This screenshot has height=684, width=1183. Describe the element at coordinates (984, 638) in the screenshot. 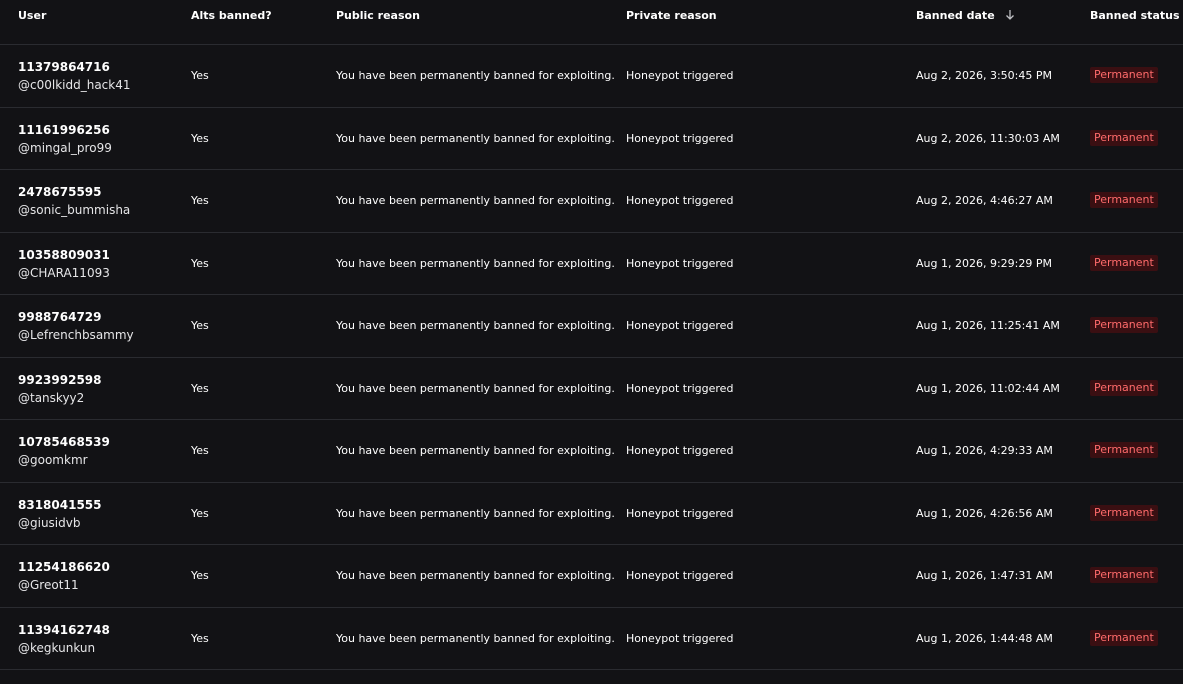

I see `banned-date-value: Aug 1, 2026, 1:44:48 AM` at that location.